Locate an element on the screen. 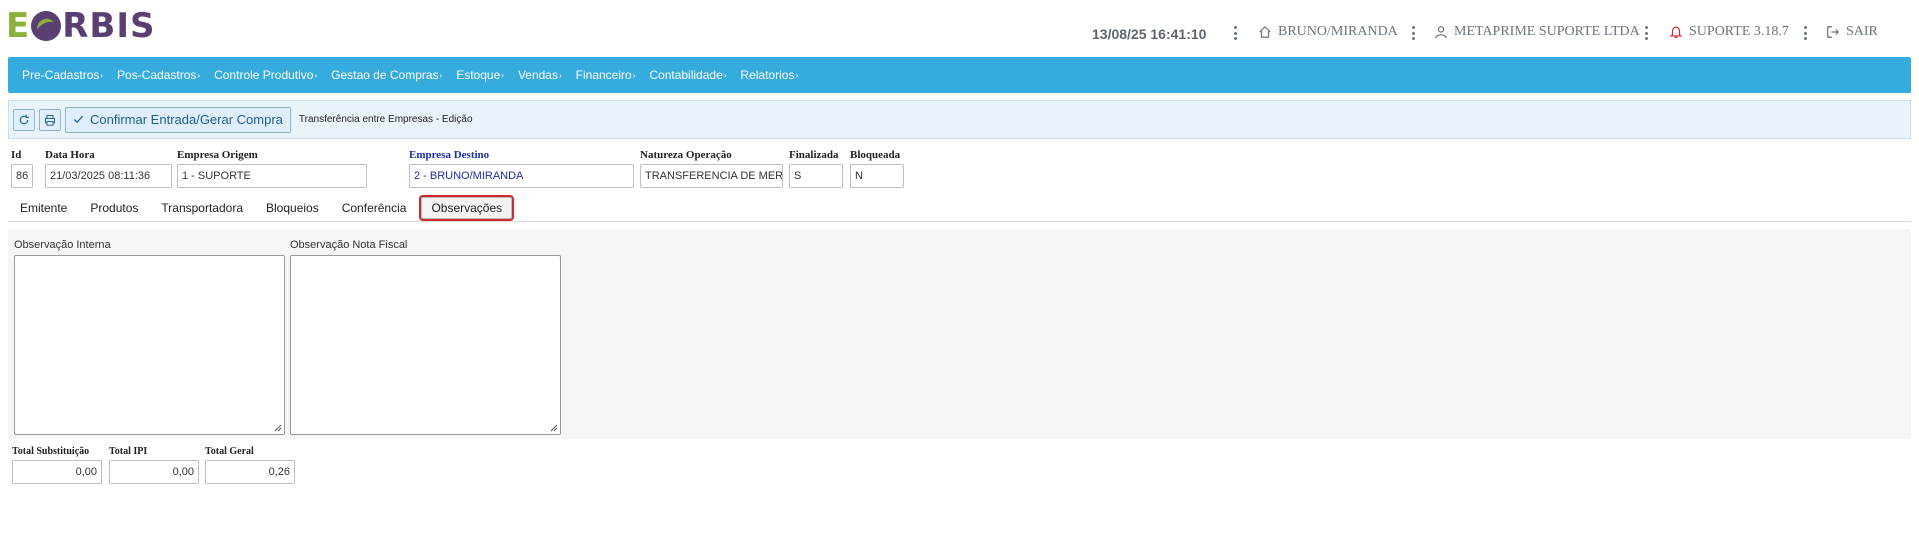 This screenshot has width=1919, height=548. finalizada-field: S is located at coordinates (816, 176).